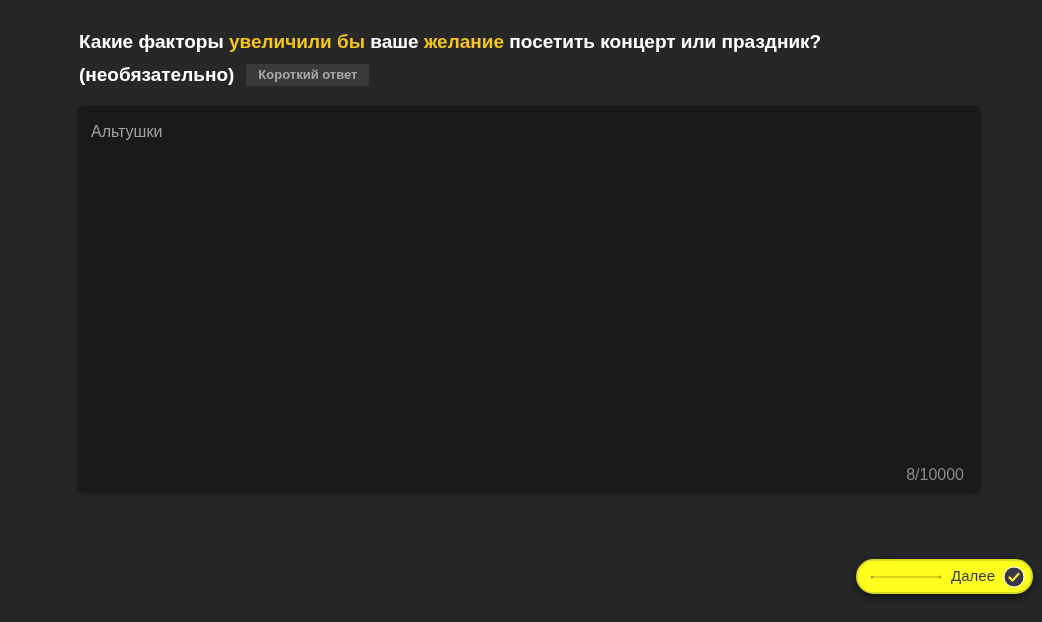  I want to click on answer-type-tag: Короткий ответ, so click(308, 75).